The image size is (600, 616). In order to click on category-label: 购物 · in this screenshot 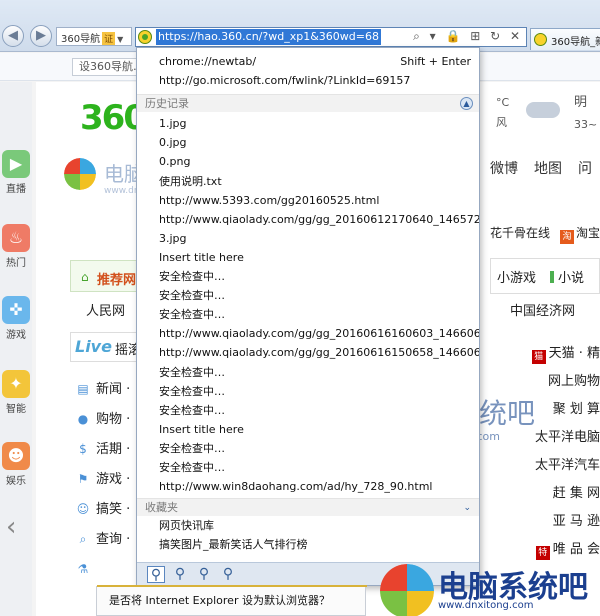, I will do `click(113, 419)`.